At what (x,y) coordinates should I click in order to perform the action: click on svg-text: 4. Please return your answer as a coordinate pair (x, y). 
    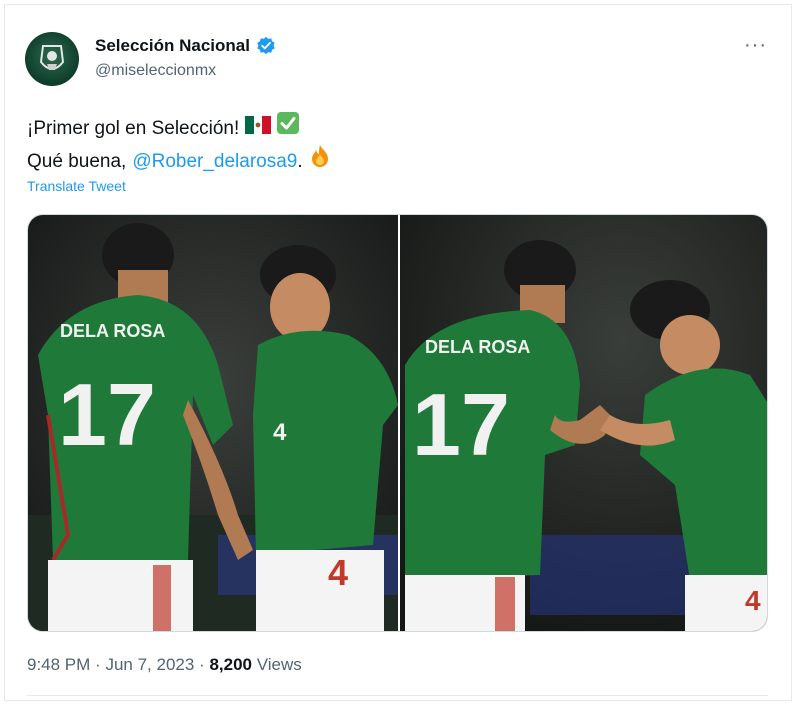
    Looking at the image, I should click on (338, 572).